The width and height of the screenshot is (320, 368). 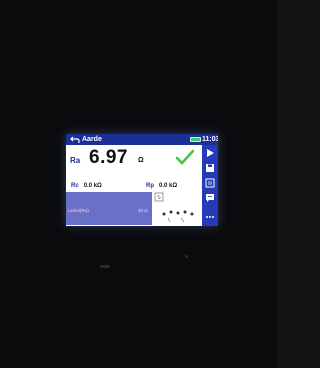 I want to click on comment-icon, so click(x=210, y=198).